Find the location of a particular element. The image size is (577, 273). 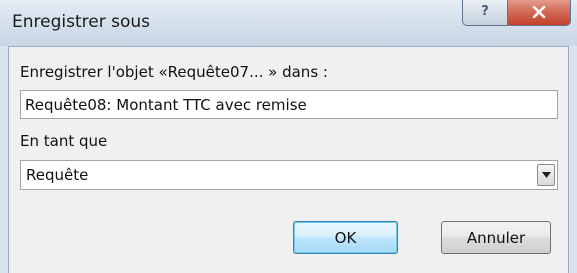

dropdown-button is located at coordinates (546, 175).